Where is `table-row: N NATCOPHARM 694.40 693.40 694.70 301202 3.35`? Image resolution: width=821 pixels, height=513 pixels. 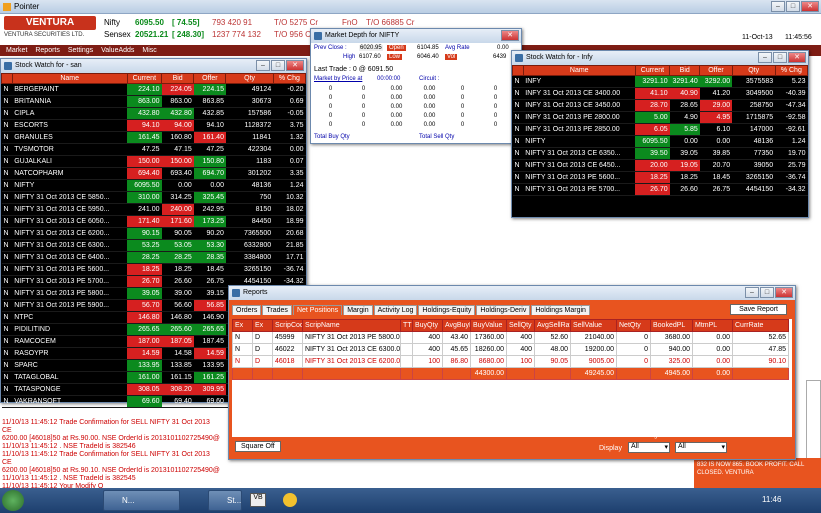 table-row: N NATCOPHARM 694.40 693.40 694.70 301202 3.35 is located at coordinates (153, 173).